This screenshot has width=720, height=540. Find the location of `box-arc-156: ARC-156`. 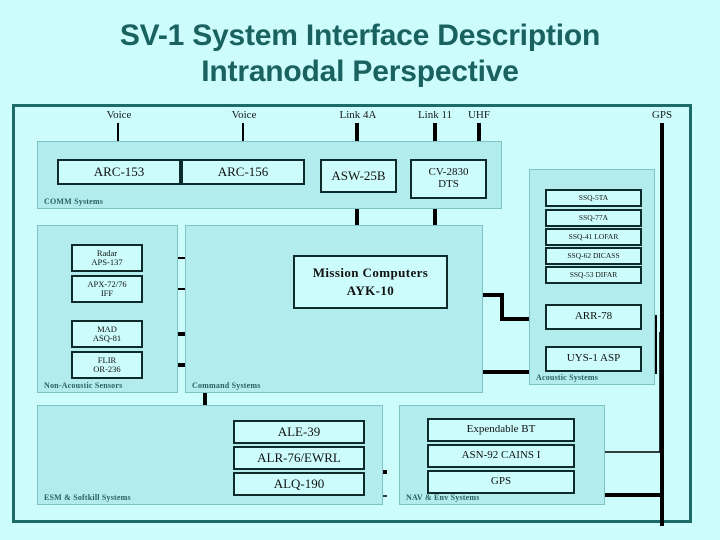

box-arc-156: ARC-156 is located at coordinates (243, 172).